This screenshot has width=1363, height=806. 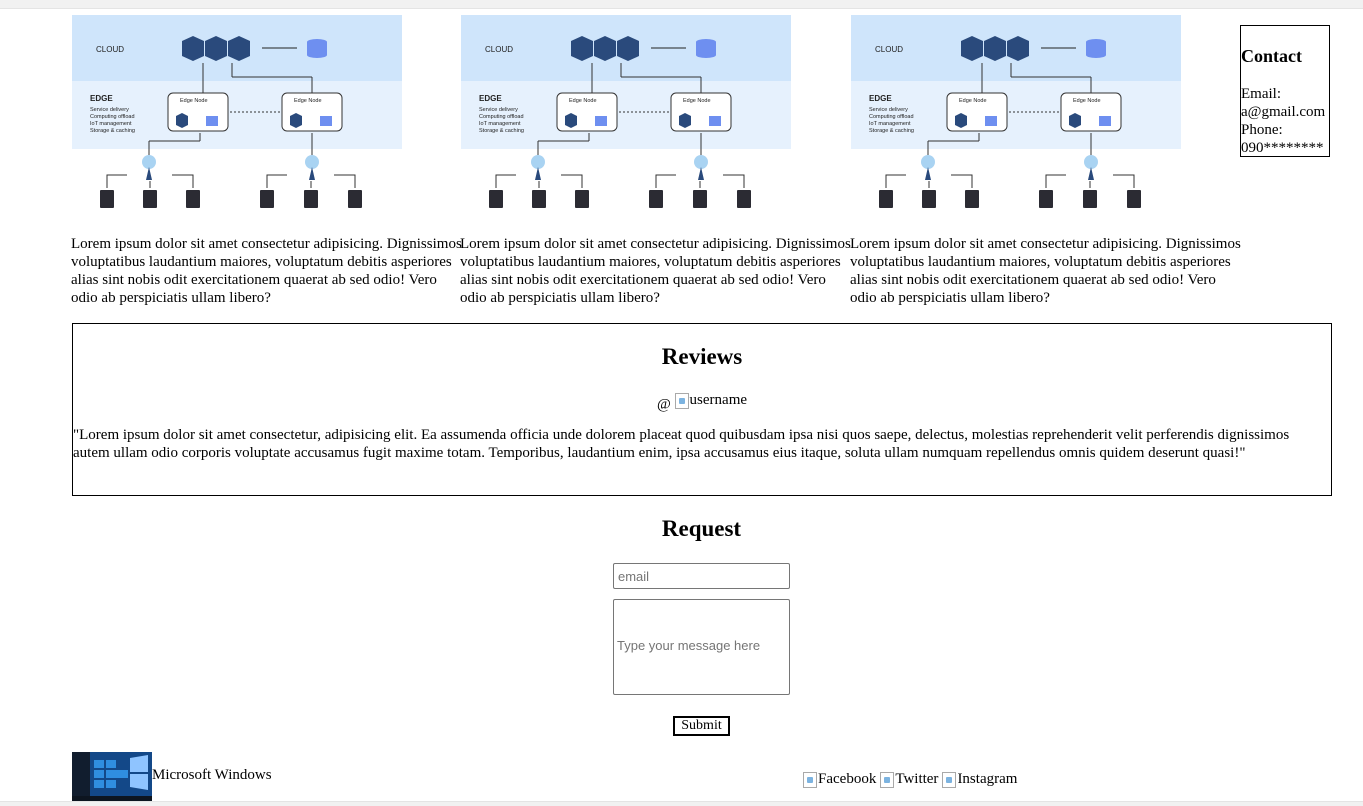 I want to click on twitter-alt-text: Twitter, so click(x=917, y=779).